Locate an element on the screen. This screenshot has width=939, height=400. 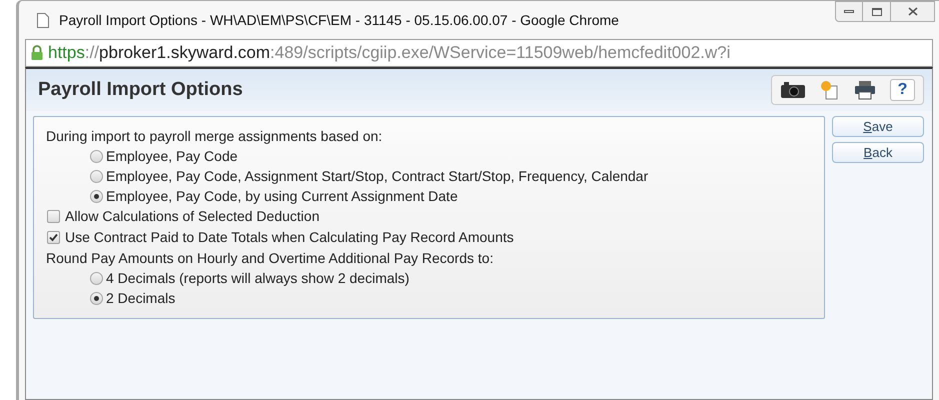
radio-label: 2 Decimals is located at coordinates (141, 298).